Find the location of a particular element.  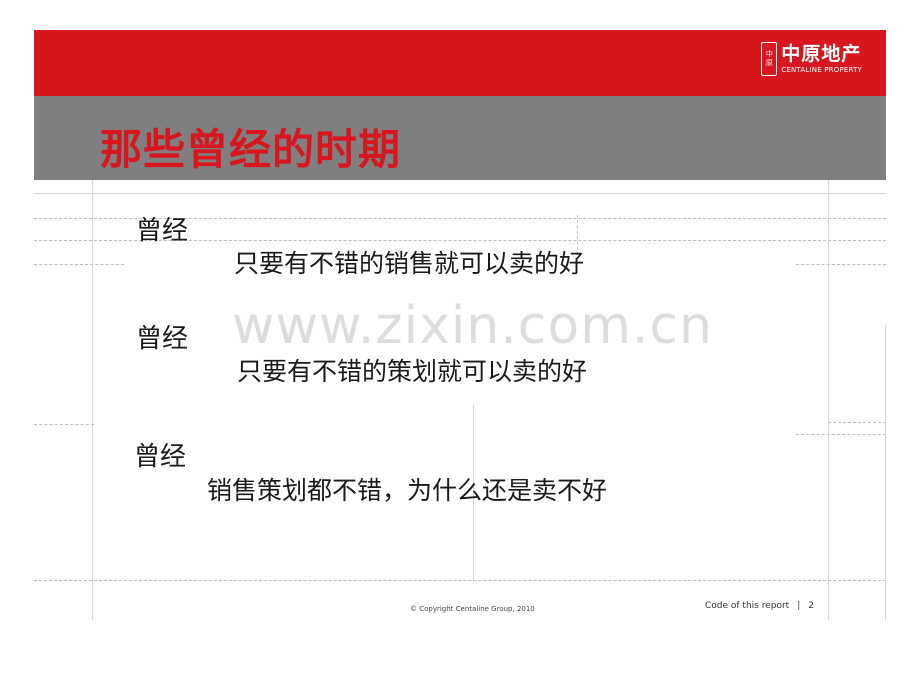

report-code: Code of this report is located at coordinates (747, 606).